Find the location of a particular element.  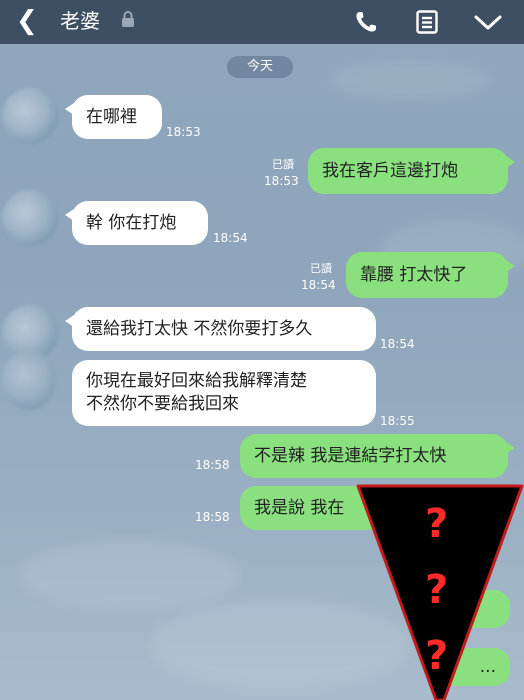

phone-icon is located at coordinates (366, 22).